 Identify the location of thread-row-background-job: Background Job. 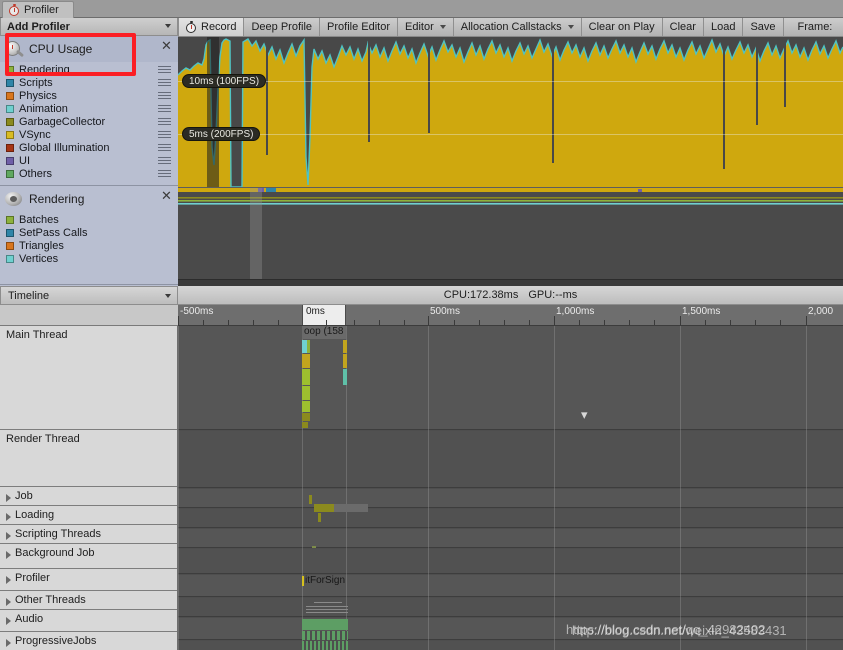
(88, 556).